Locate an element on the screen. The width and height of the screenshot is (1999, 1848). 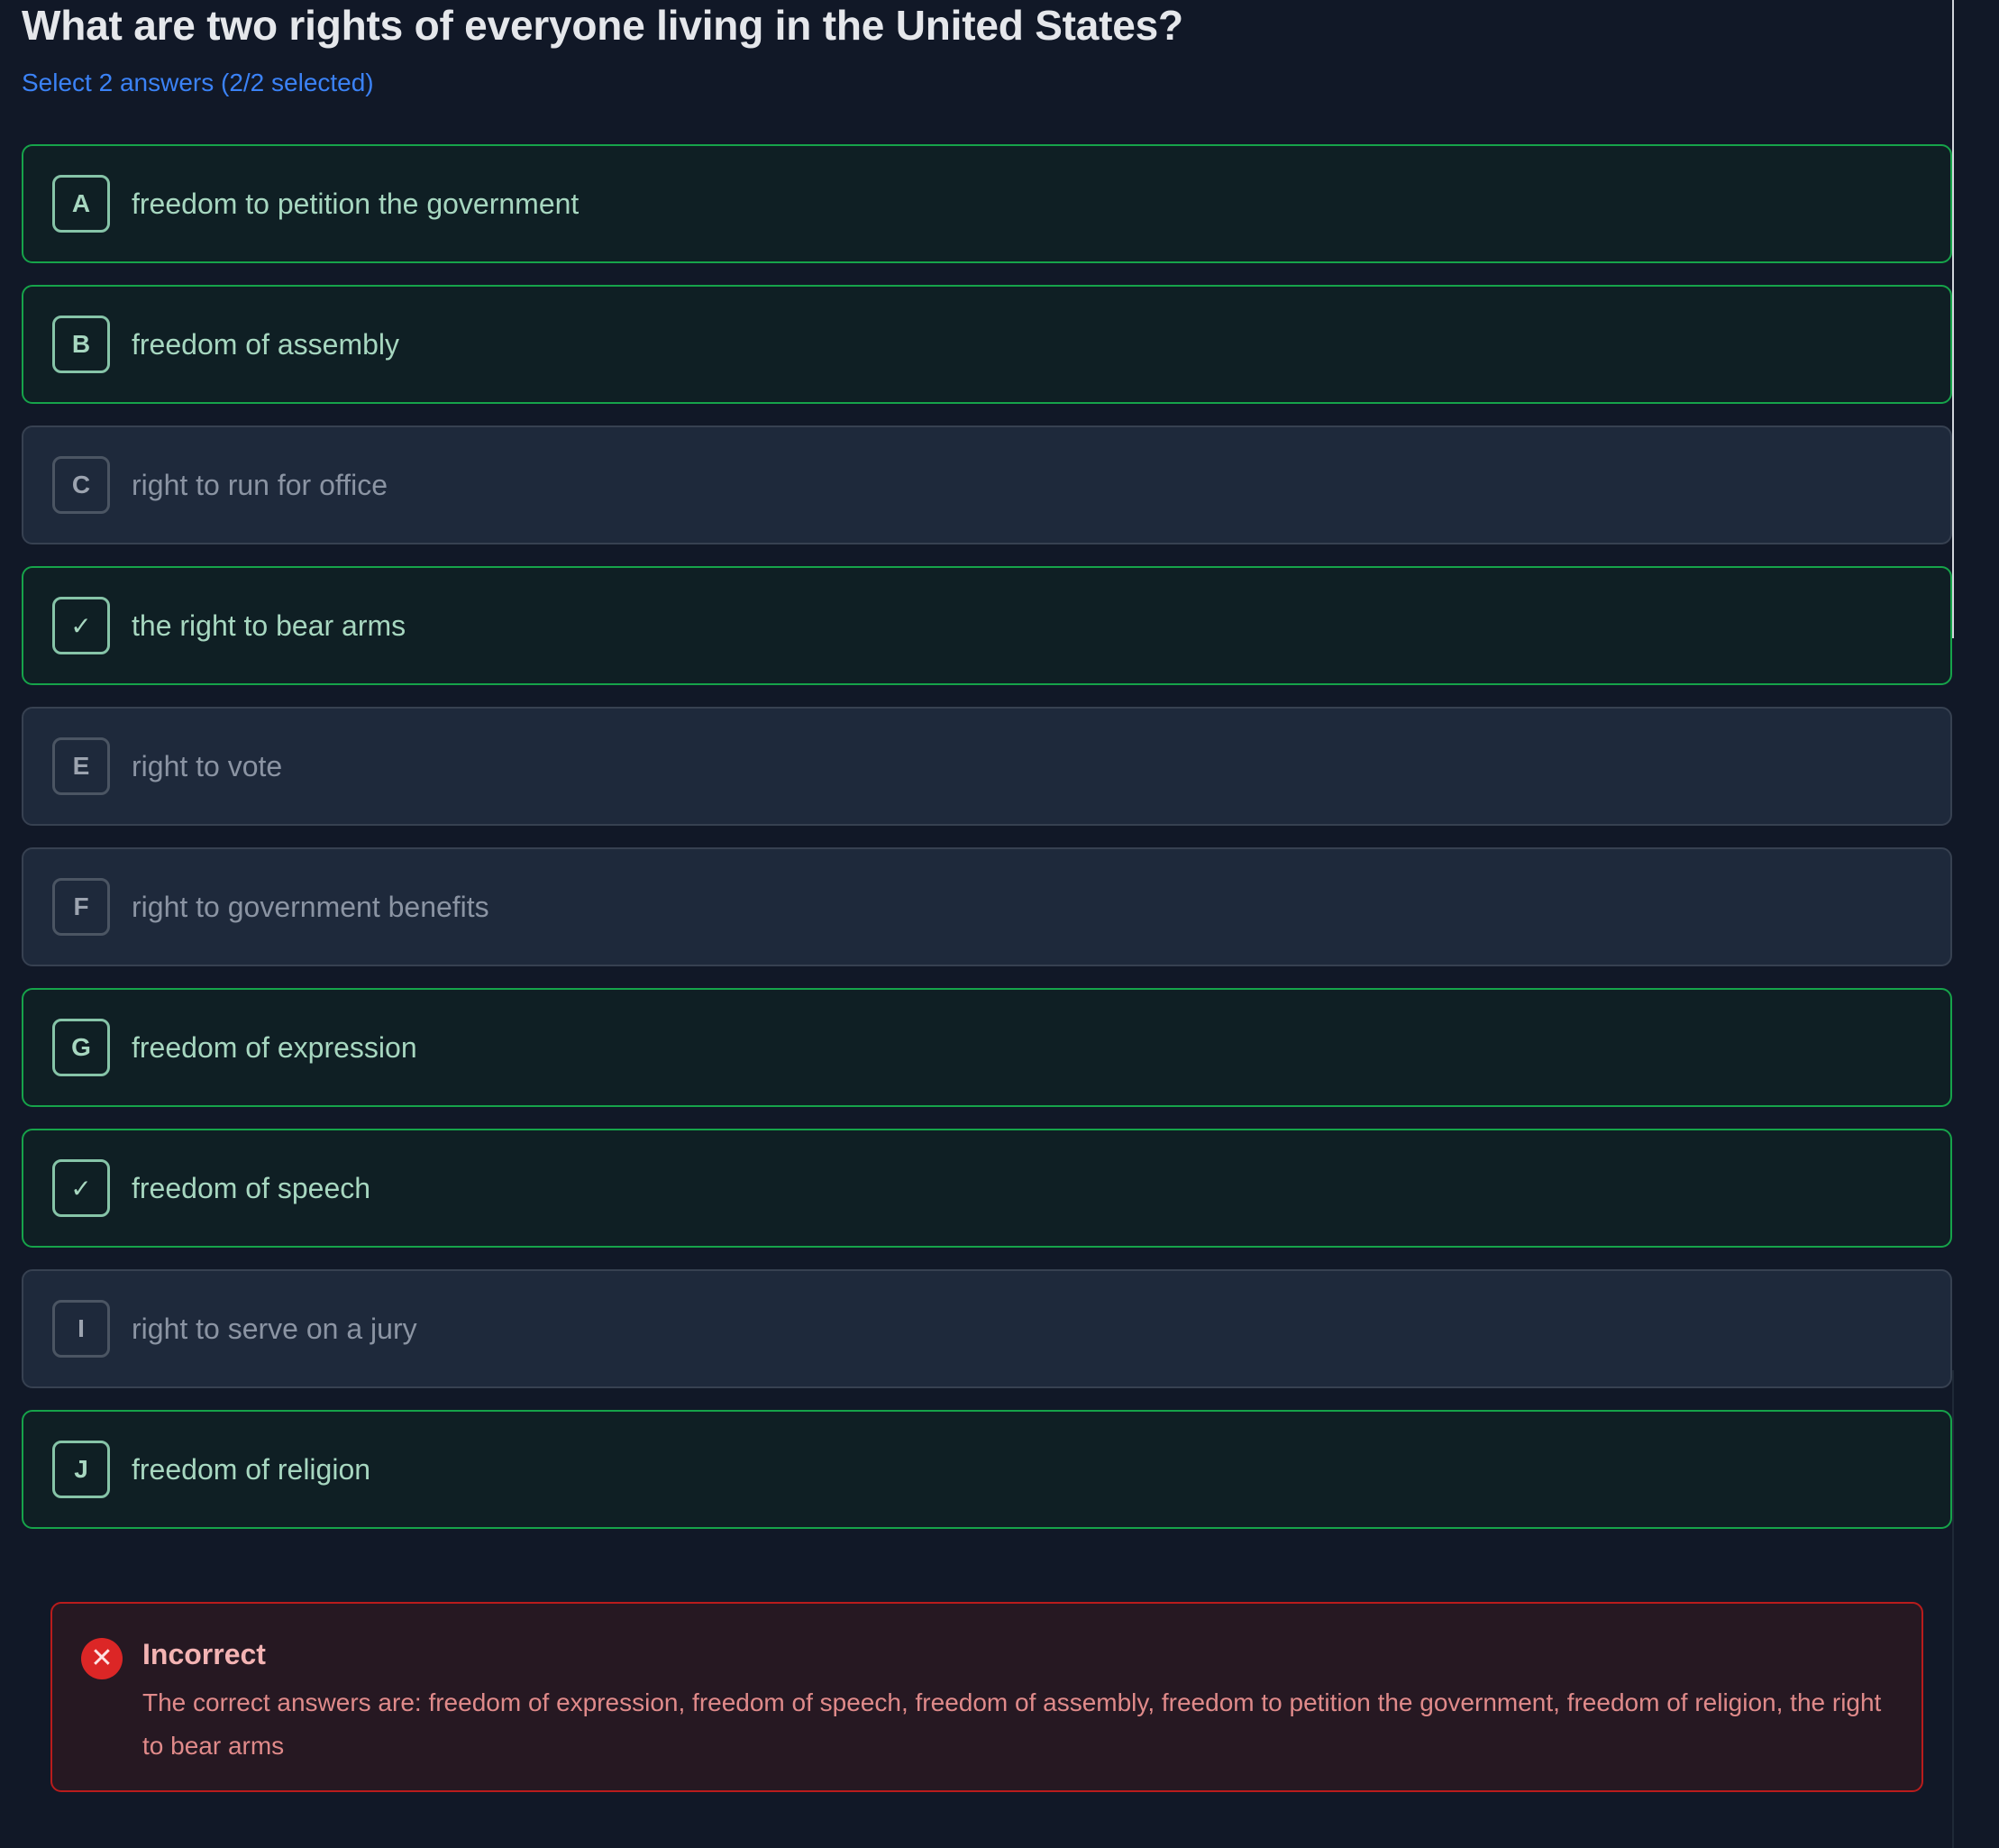
selection-instruction: Select 2 answers (2/2 selected) is located at coordinates (198, 82).